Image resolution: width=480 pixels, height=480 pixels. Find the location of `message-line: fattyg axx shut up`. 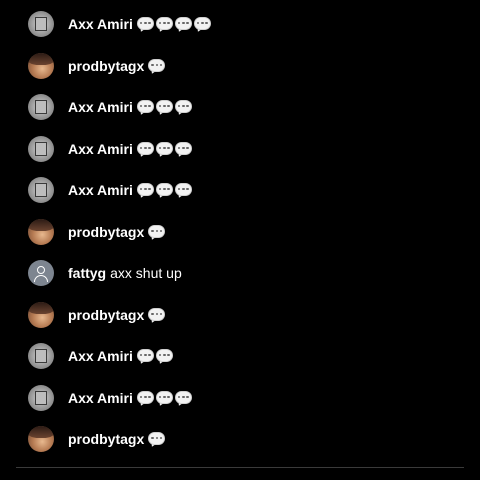

message-line: fattyg axx shut up is located at coordinates (125, 273).